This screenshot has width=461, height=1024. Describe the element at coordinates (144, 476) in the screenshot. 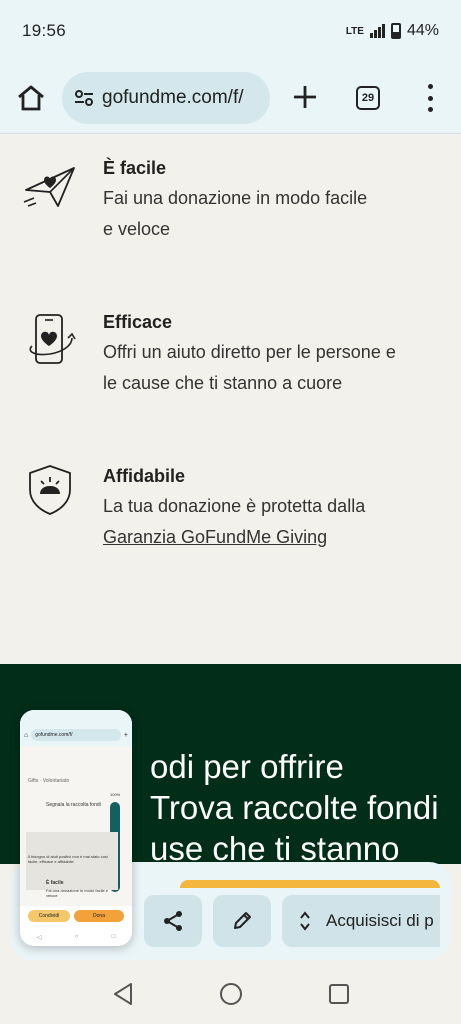

I see `feature-title: Affidabile` at that location.